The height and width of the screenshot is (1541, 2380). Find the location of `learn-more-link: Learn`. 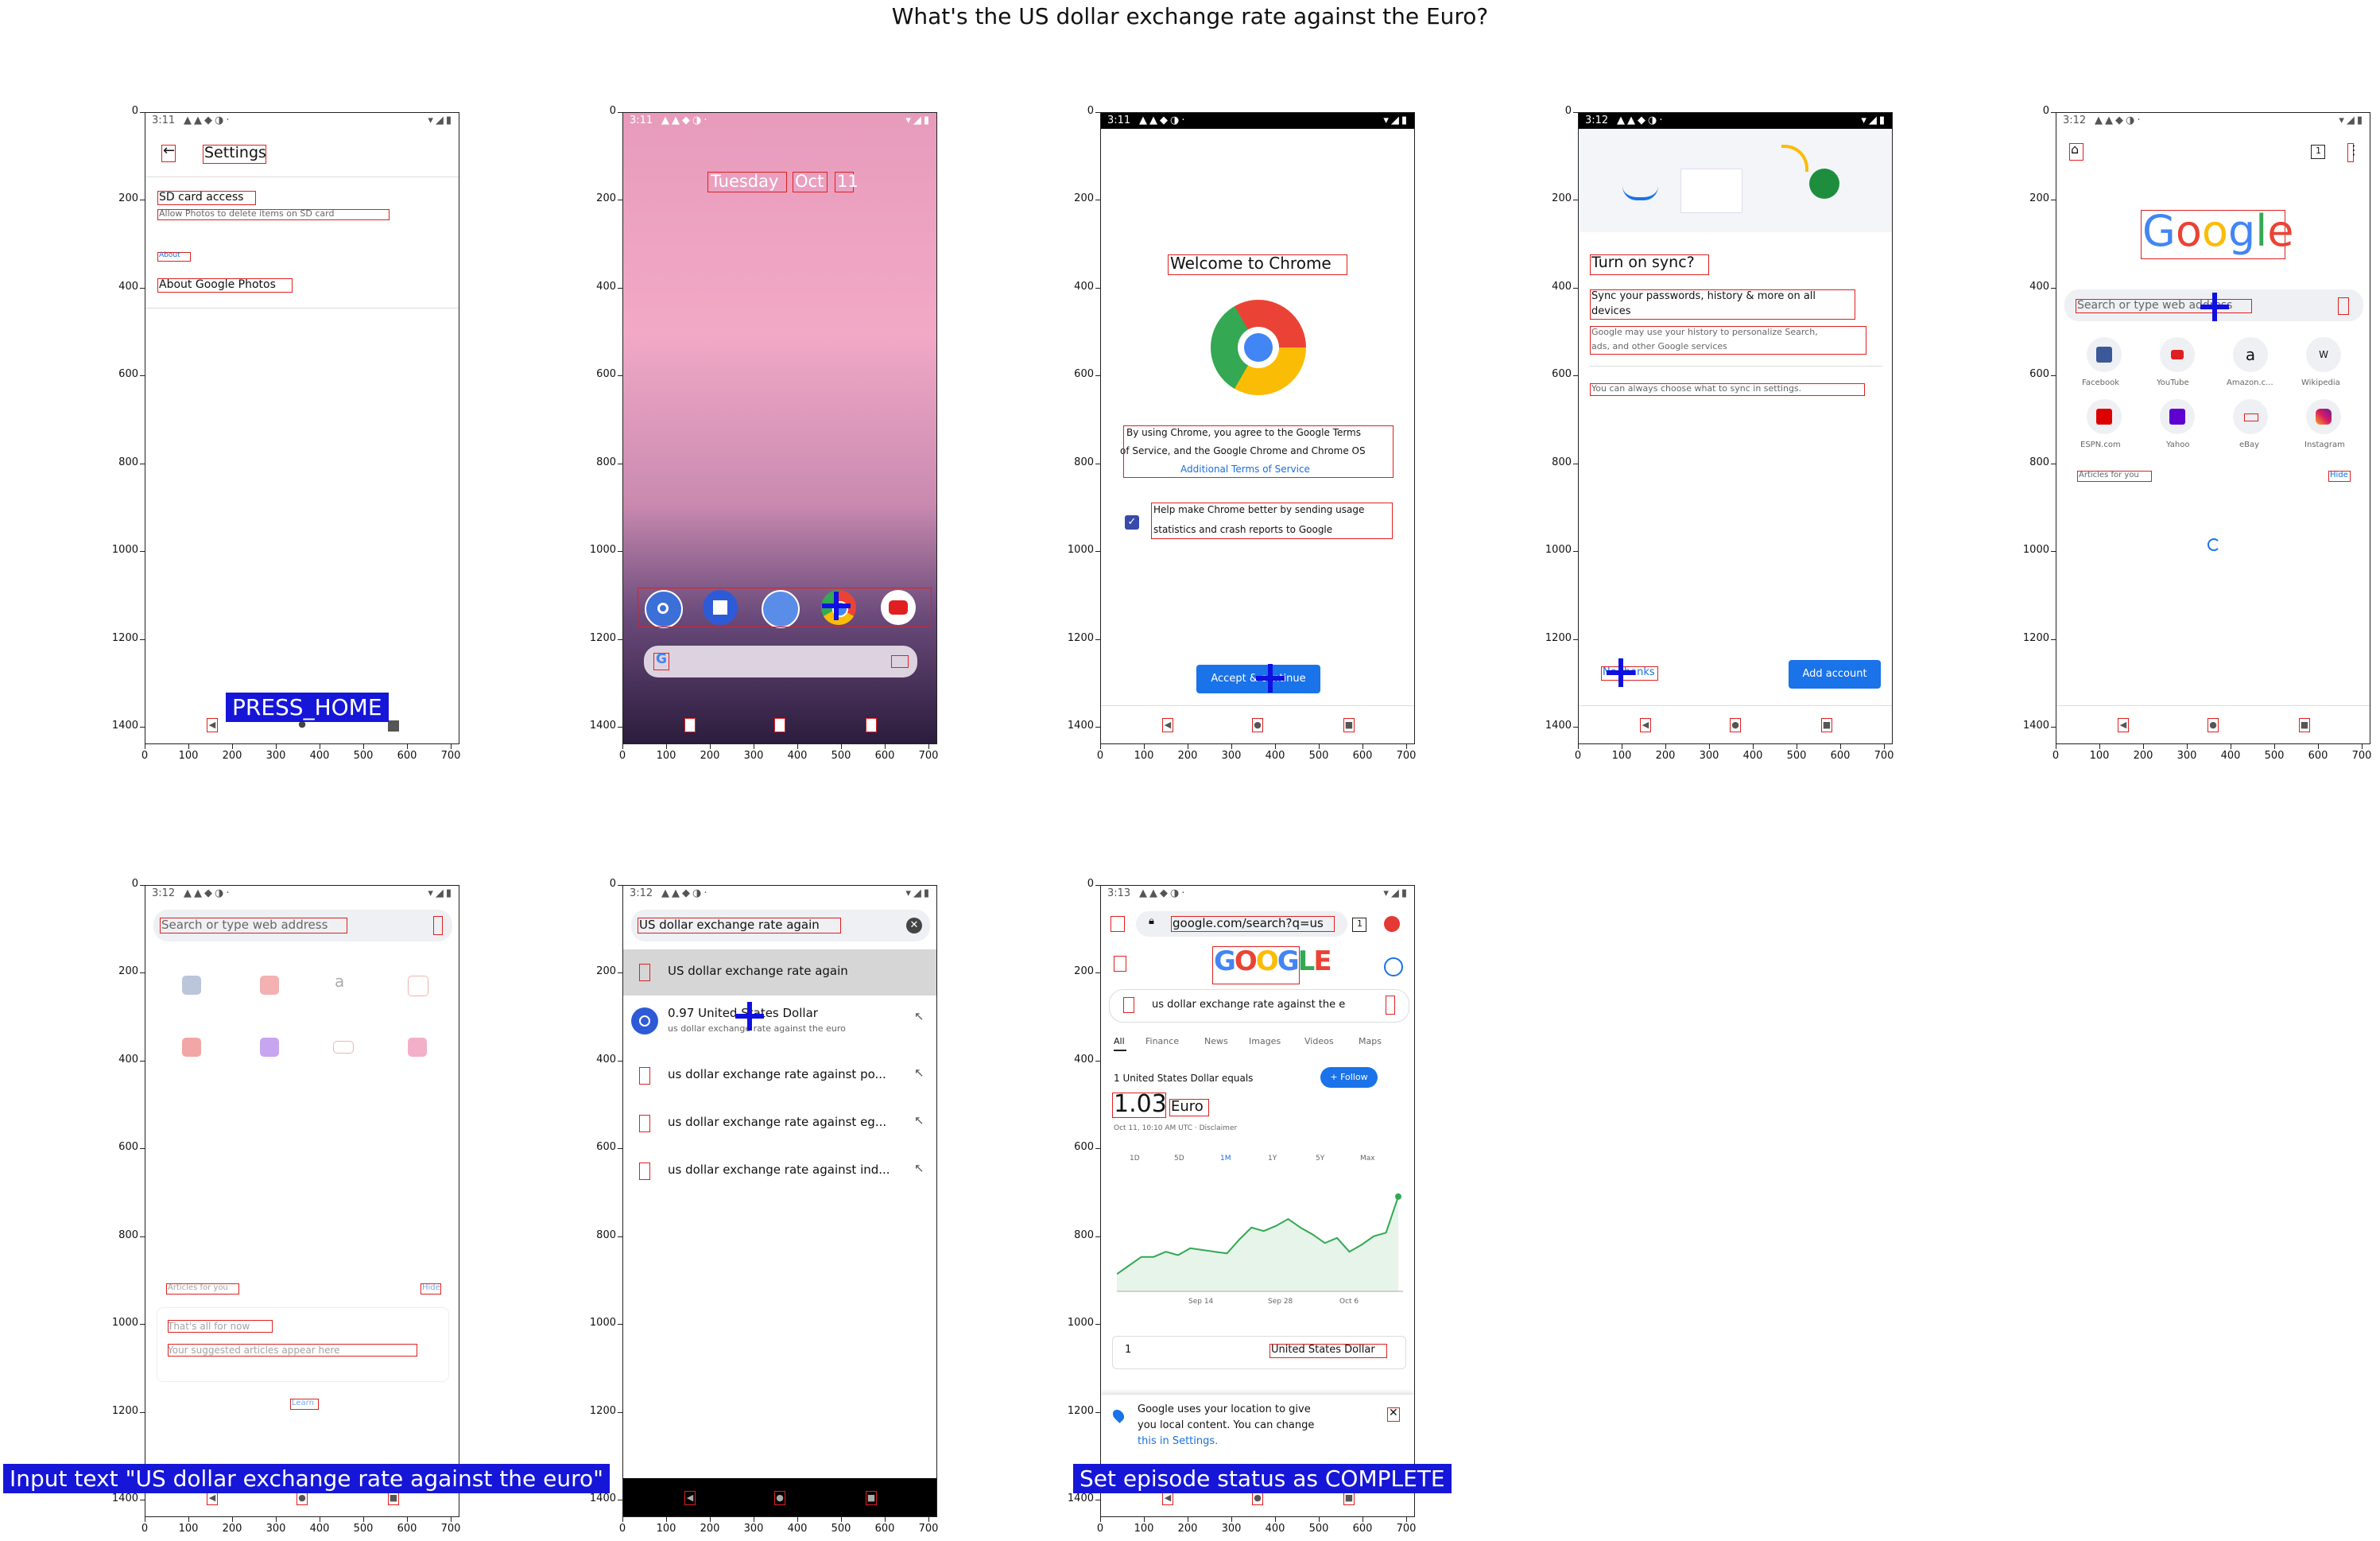

learn-more-link: Learn is located at coordinates (303, 1404).